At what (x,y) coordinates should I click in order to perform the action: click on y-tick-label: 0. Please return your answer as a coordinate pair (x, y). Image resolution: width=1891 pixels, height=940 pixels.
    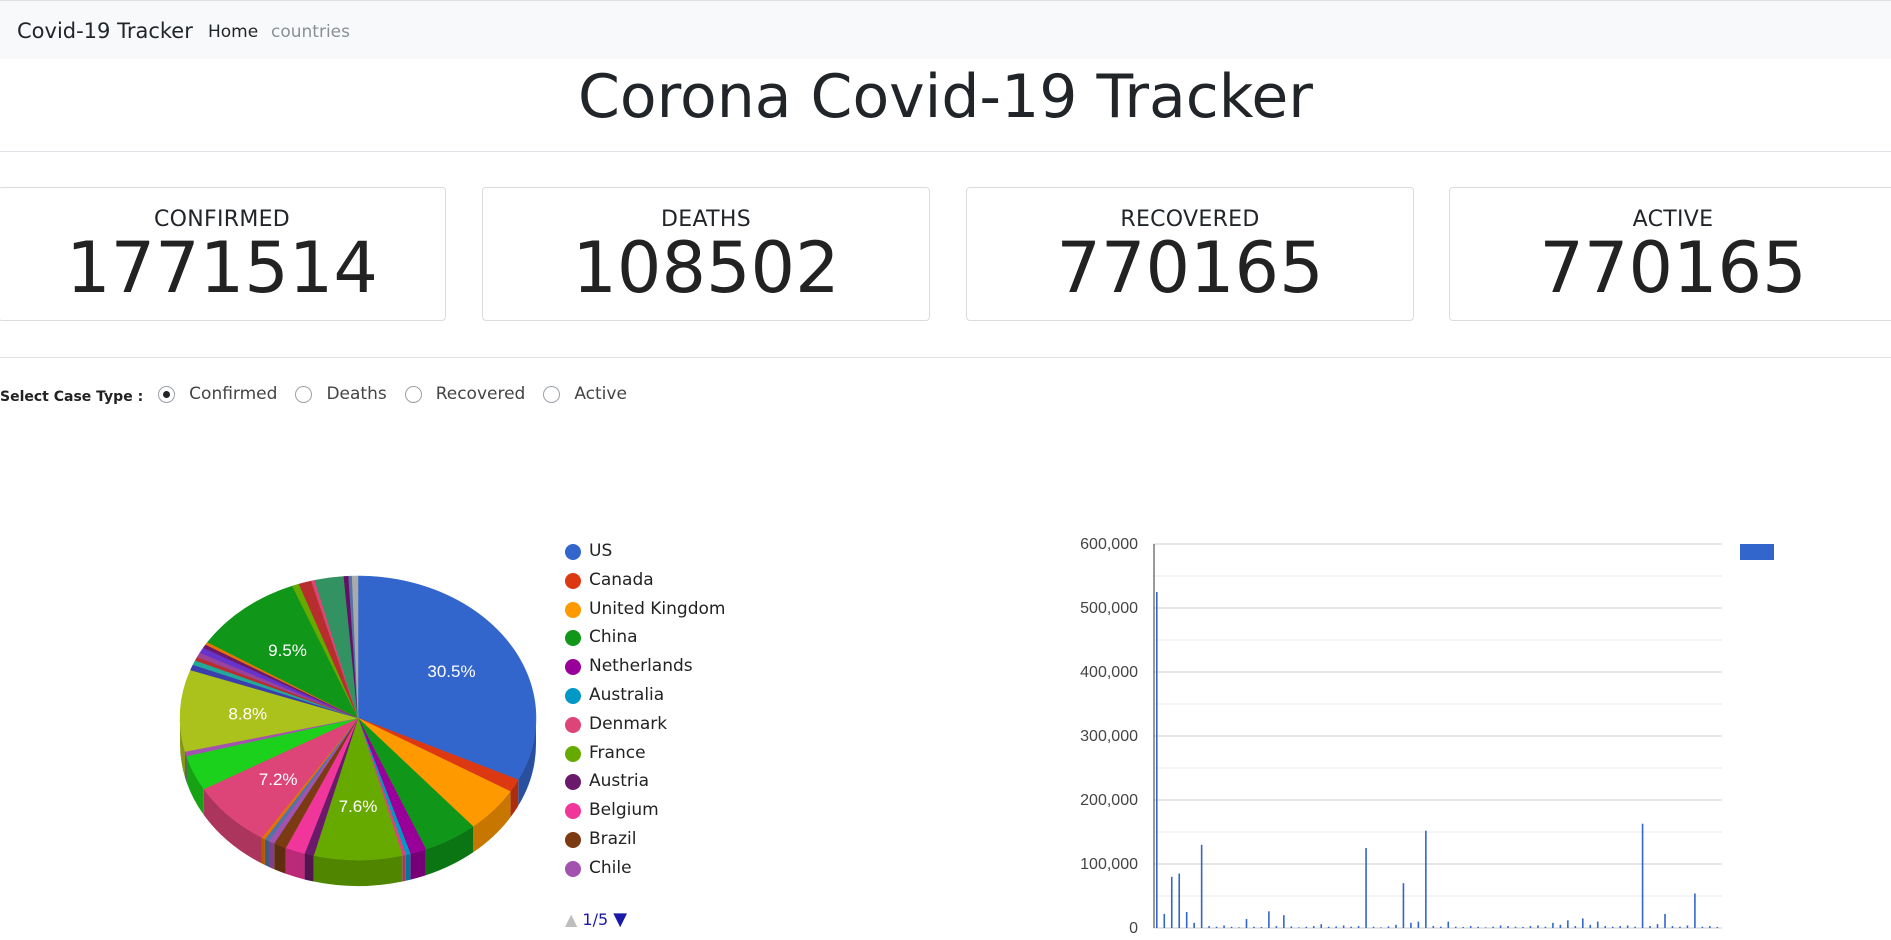
    Looking at the image, I should click on (1133, 928).